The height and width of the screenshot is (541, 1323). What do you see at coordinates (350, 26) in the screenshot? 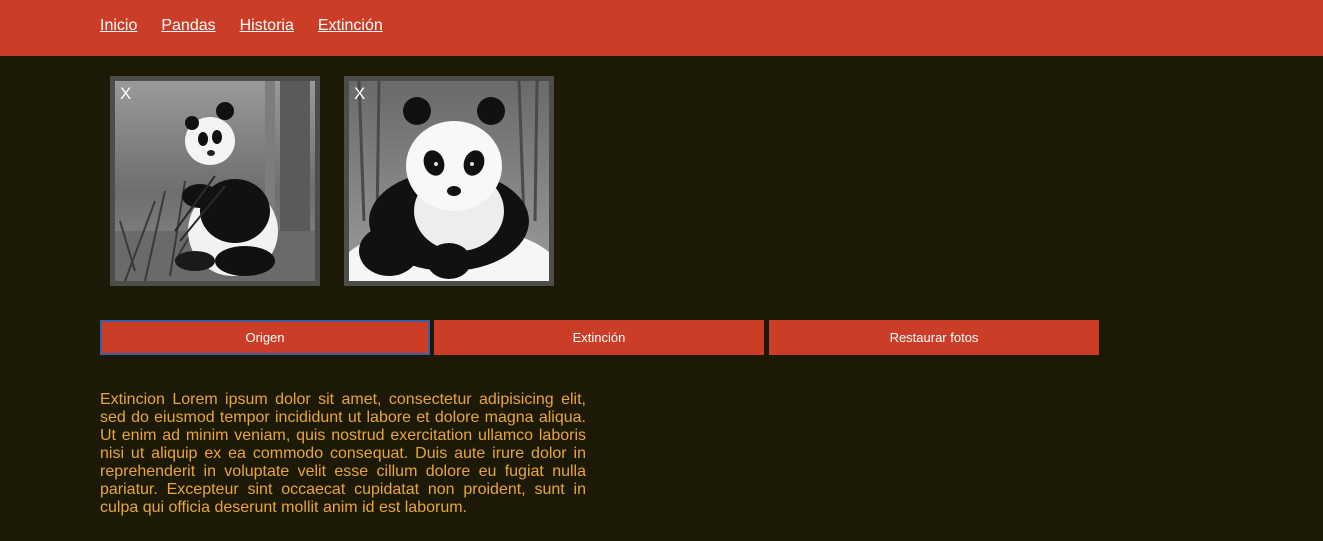
I see `nav-link-extincion: Extinción` at bounding box center [350, 26].